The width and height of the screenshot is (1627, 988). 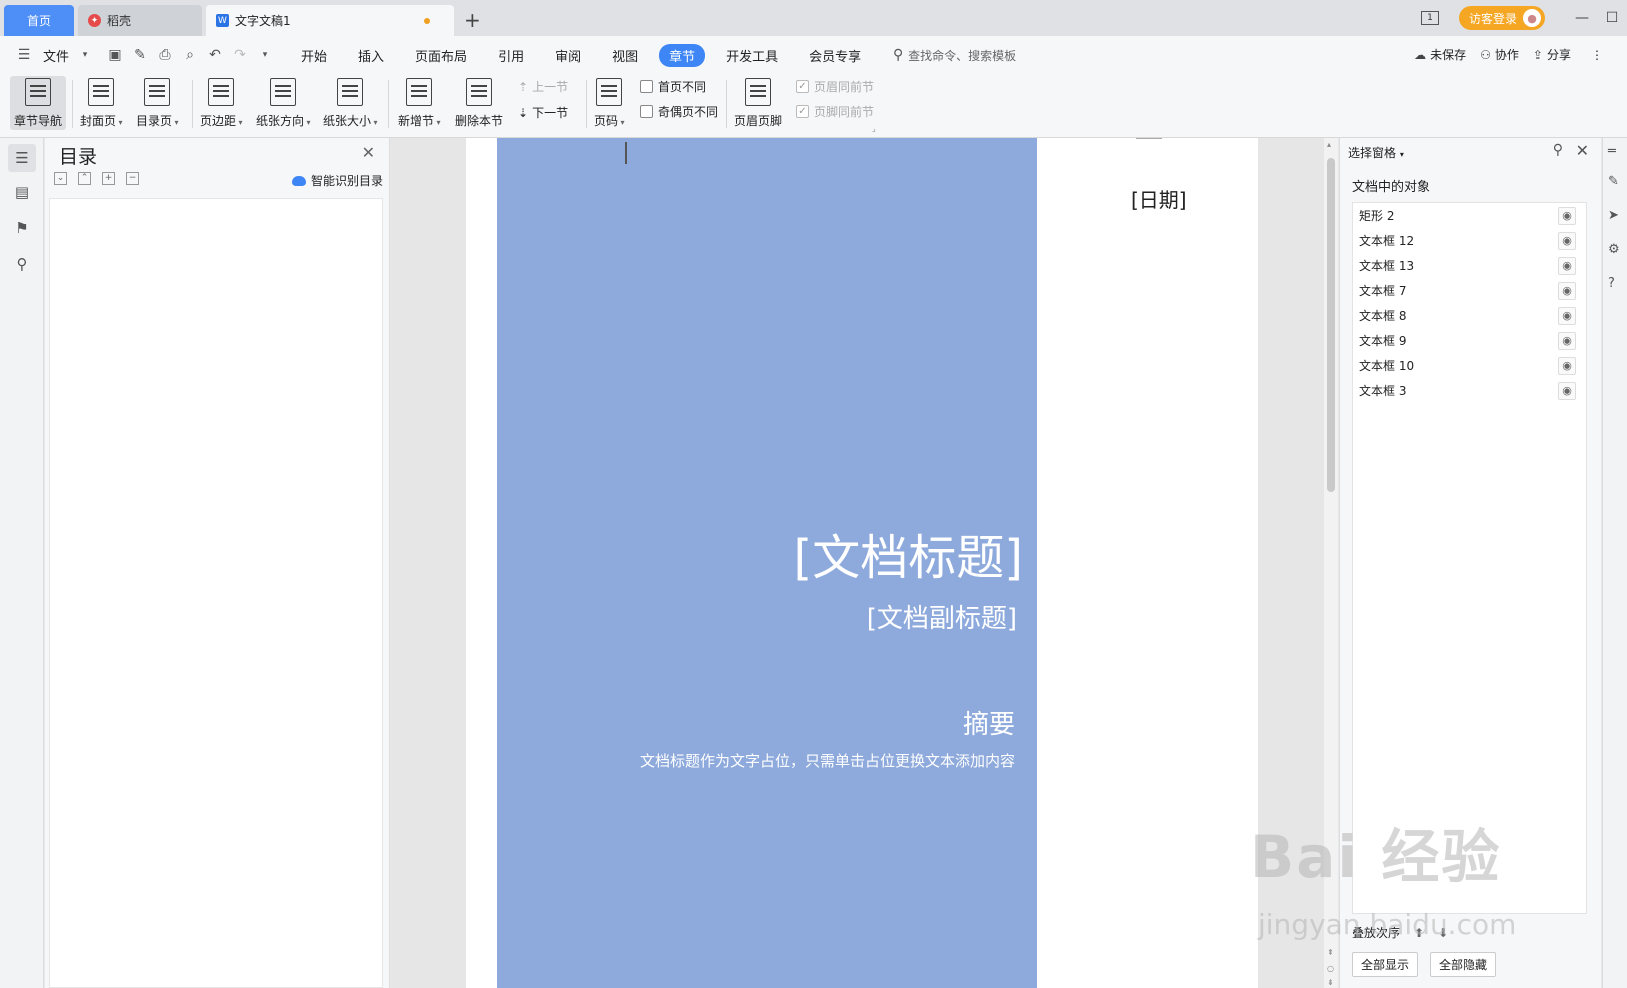 What do you see at coordinates (835, 86) in the screenshot?
I see `header-same-as-prev-checkbox: ✓ 页眉同前节` at bounding box center [835, 86].